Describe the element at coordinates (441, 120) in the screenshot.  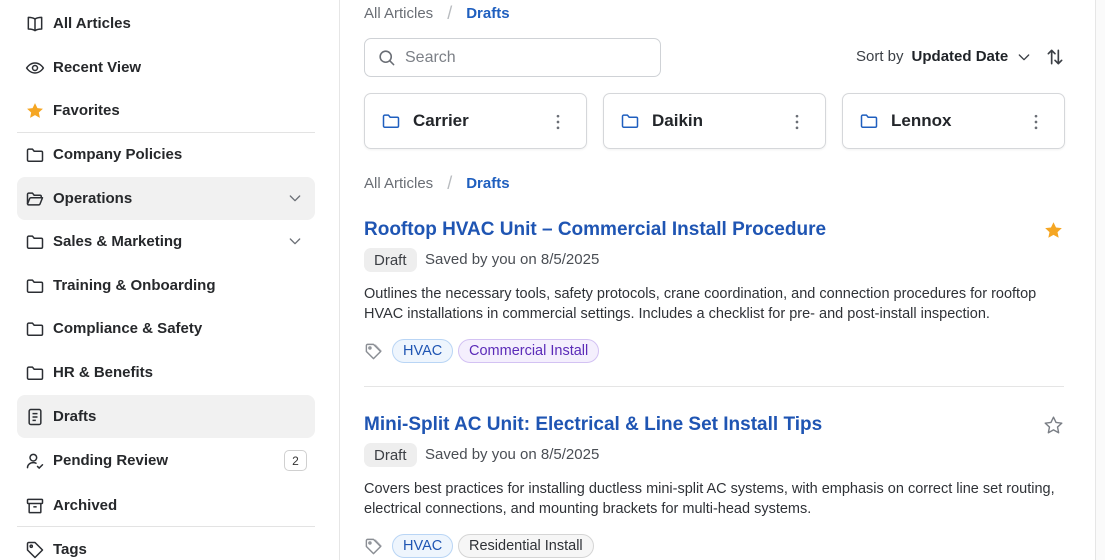
I see `folder-name: Carrier` at that location.